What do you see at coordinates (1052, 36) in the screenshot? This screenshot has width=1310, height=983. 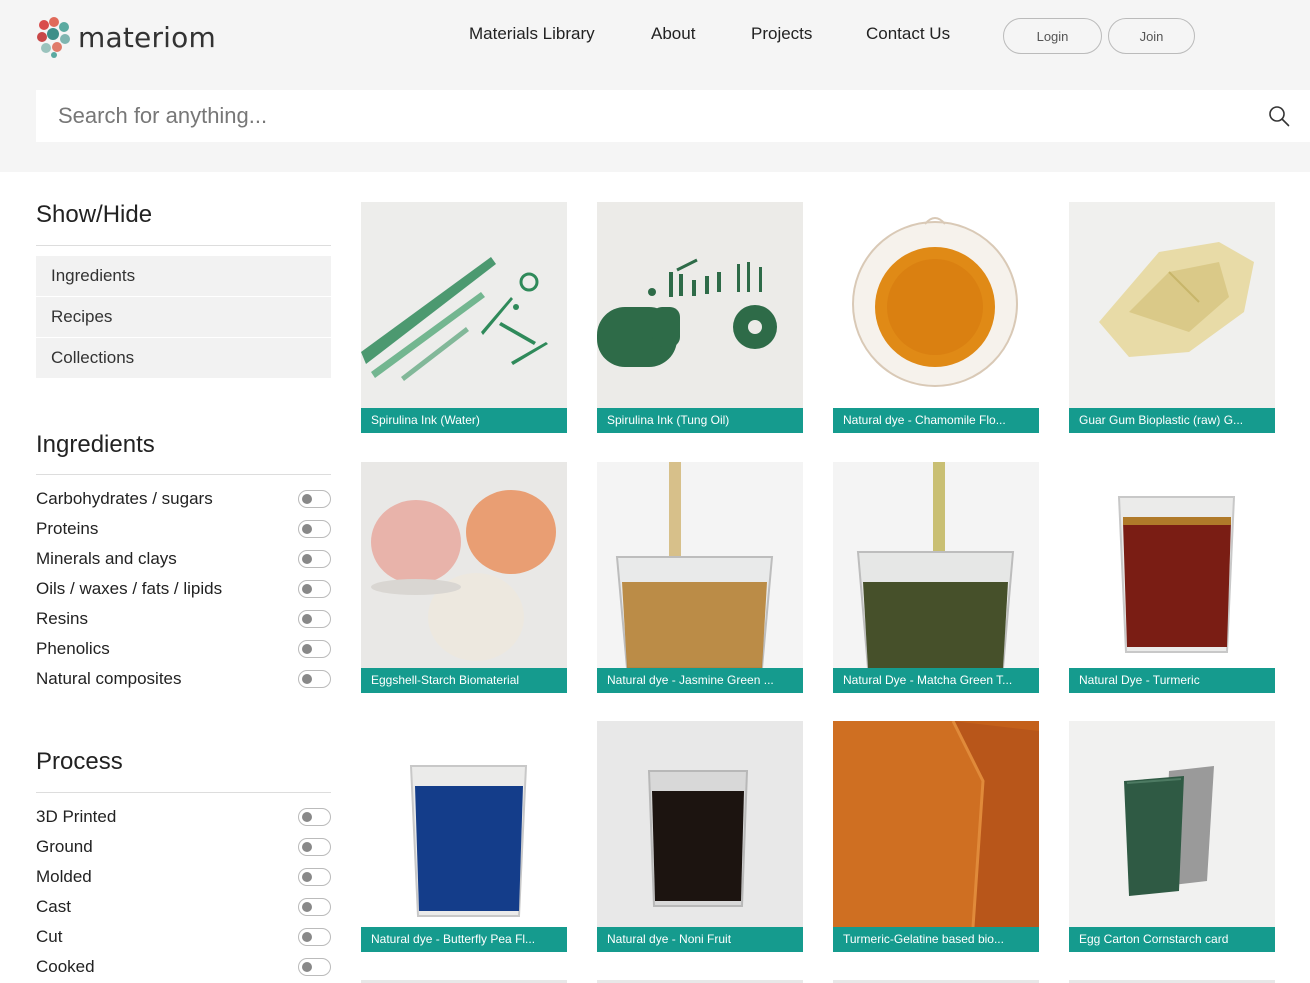 I see `login-button: Login` at bounding box center [1052, 36].